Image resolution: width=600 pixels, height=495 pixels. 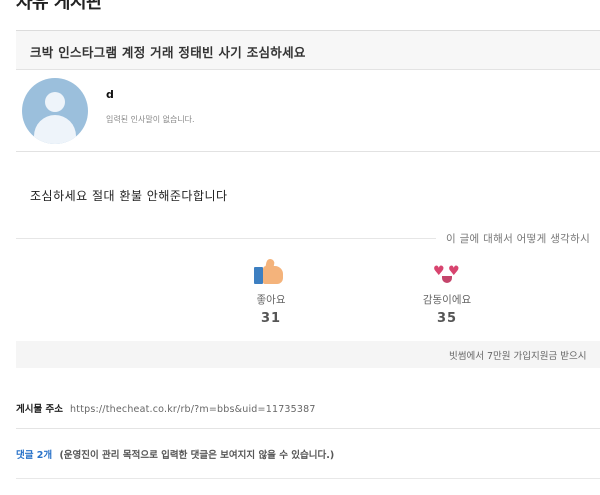 What do you see at coordinates (59, 6) in the screenshot?
I see `board-title: 자유 게시판` at bounding box center [59, 6].